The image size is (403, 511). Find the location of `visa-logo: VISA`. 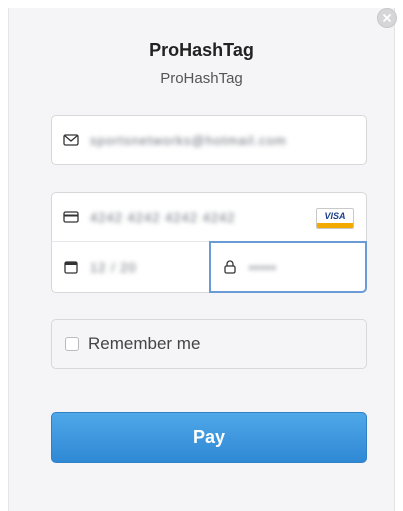

visa-logo: VISA is located at coordinates (335, 218).